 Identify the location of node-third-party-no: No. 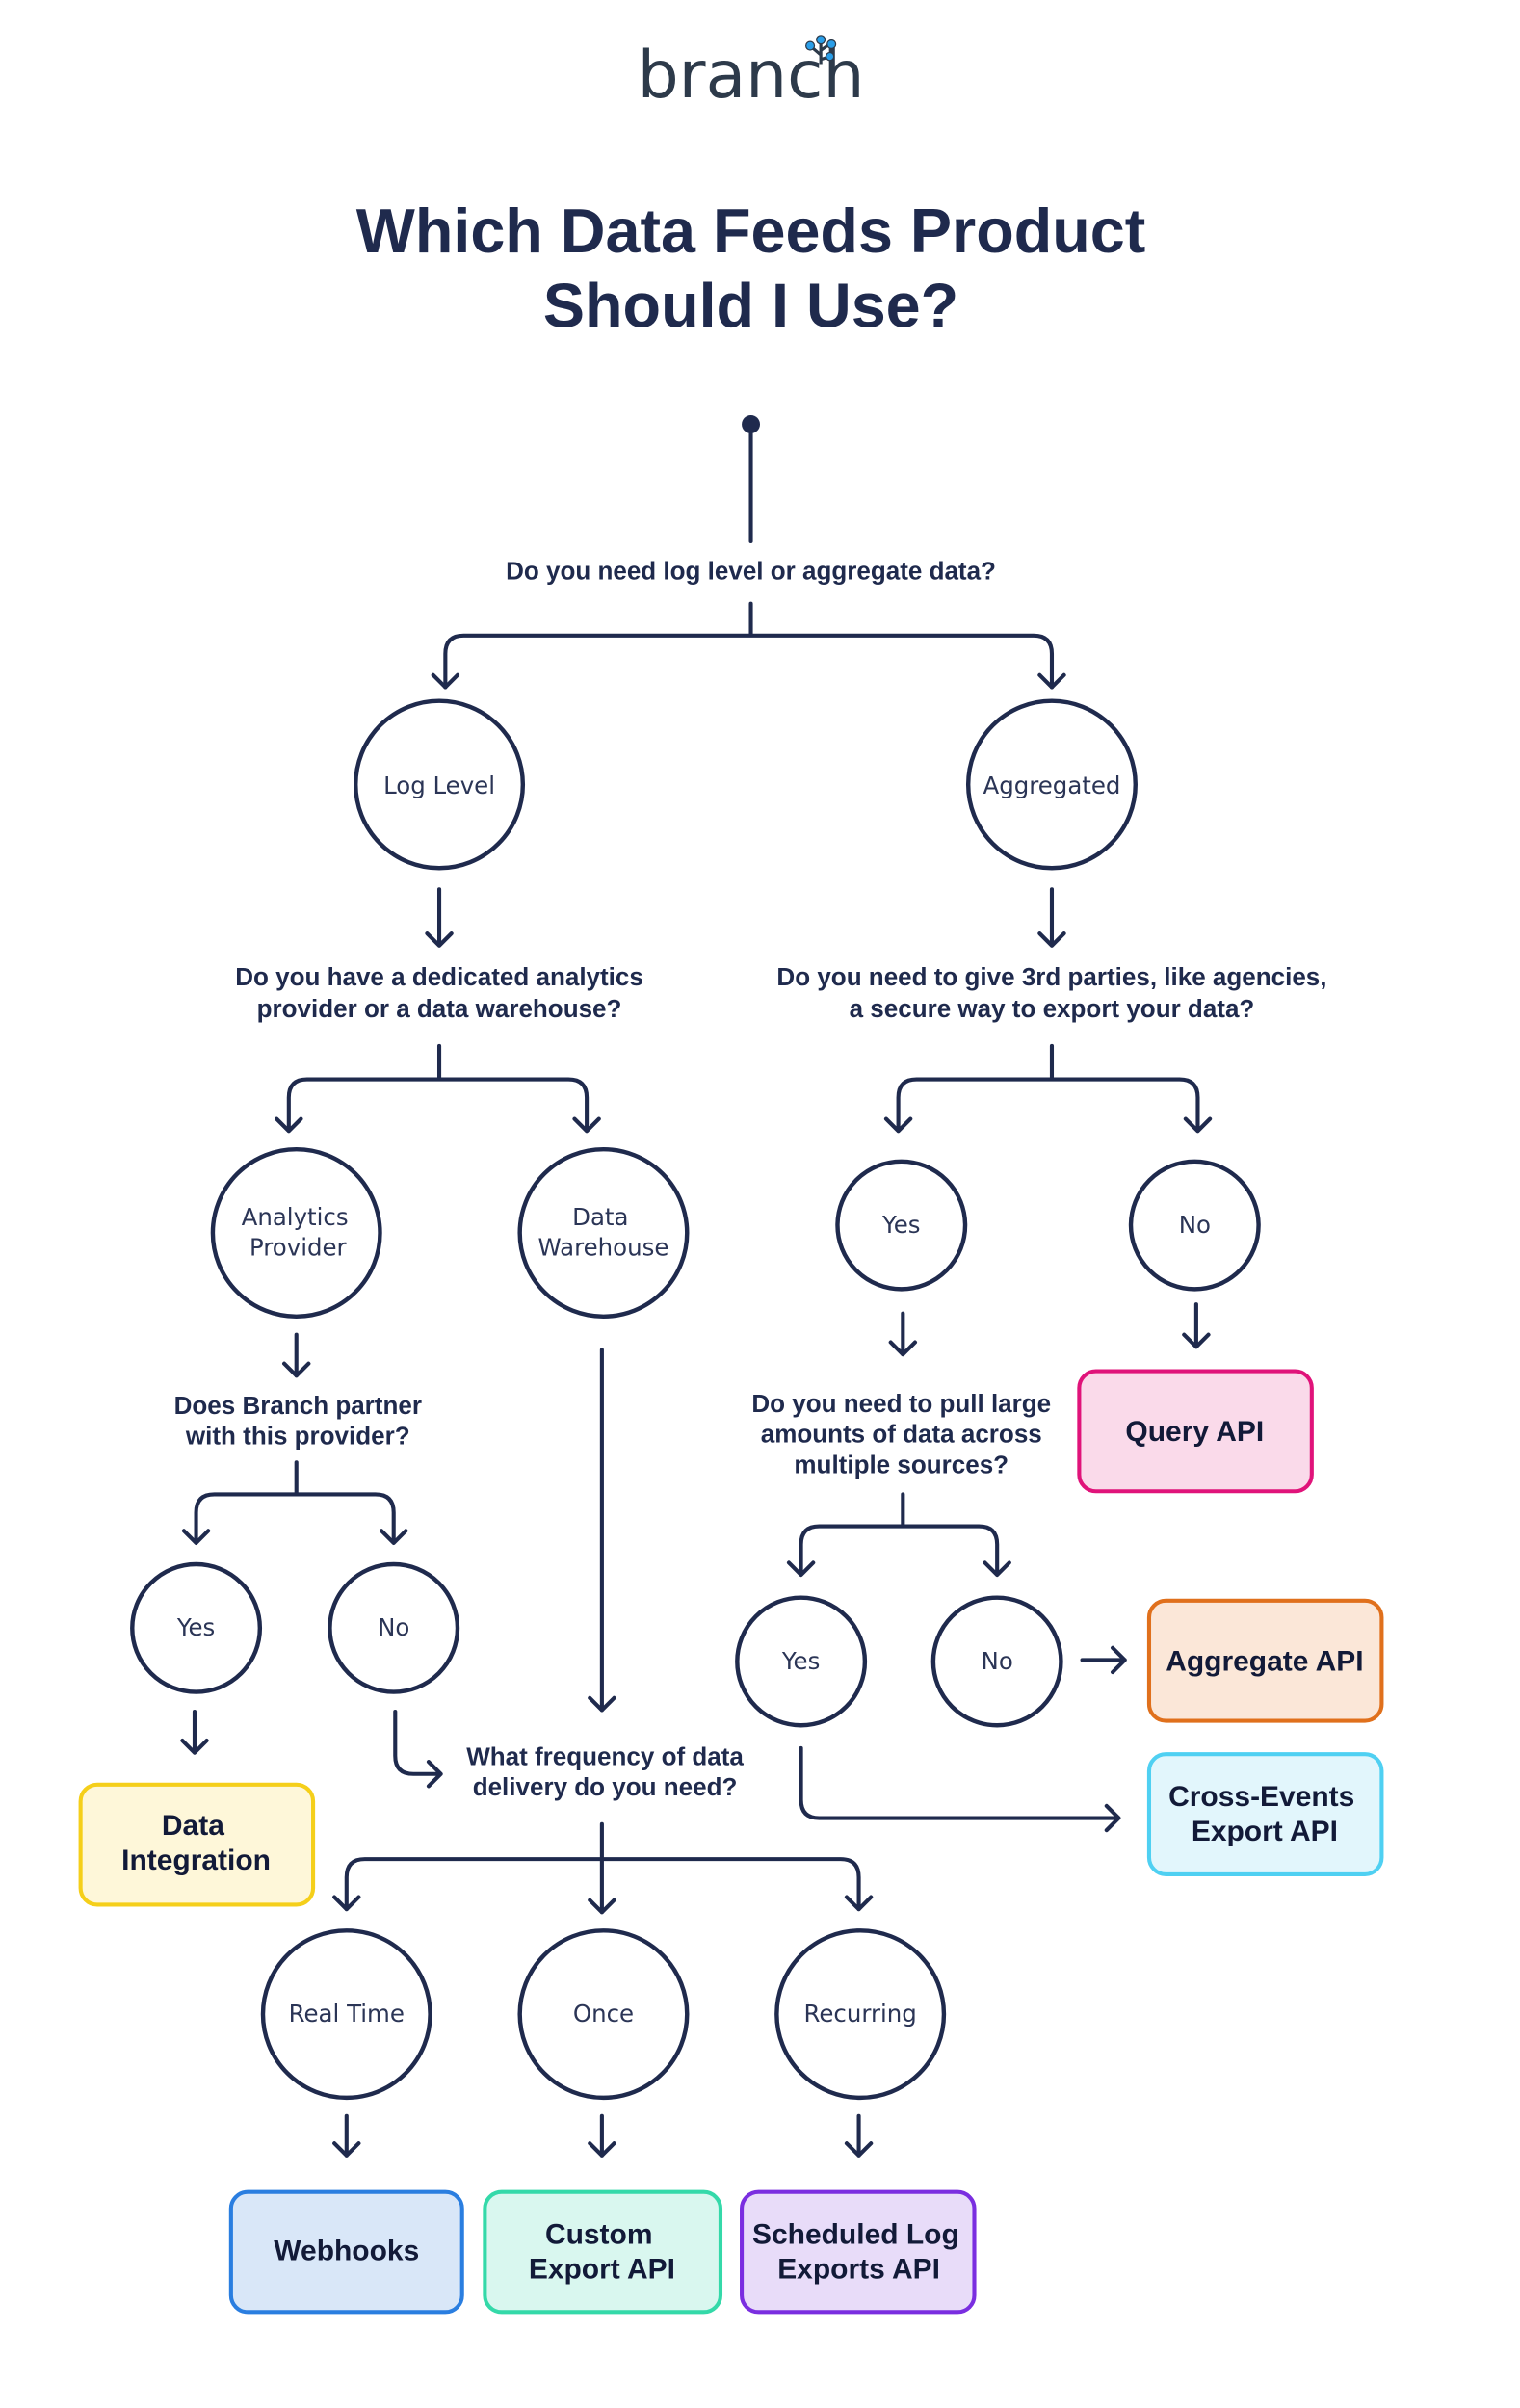
(1194, 1225).